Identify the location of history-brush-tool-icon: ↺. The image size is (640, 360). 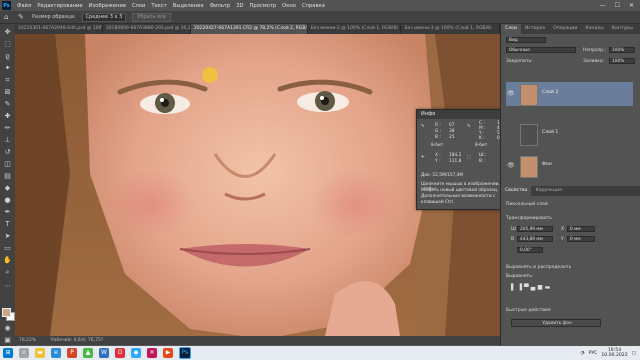
(7, 152).